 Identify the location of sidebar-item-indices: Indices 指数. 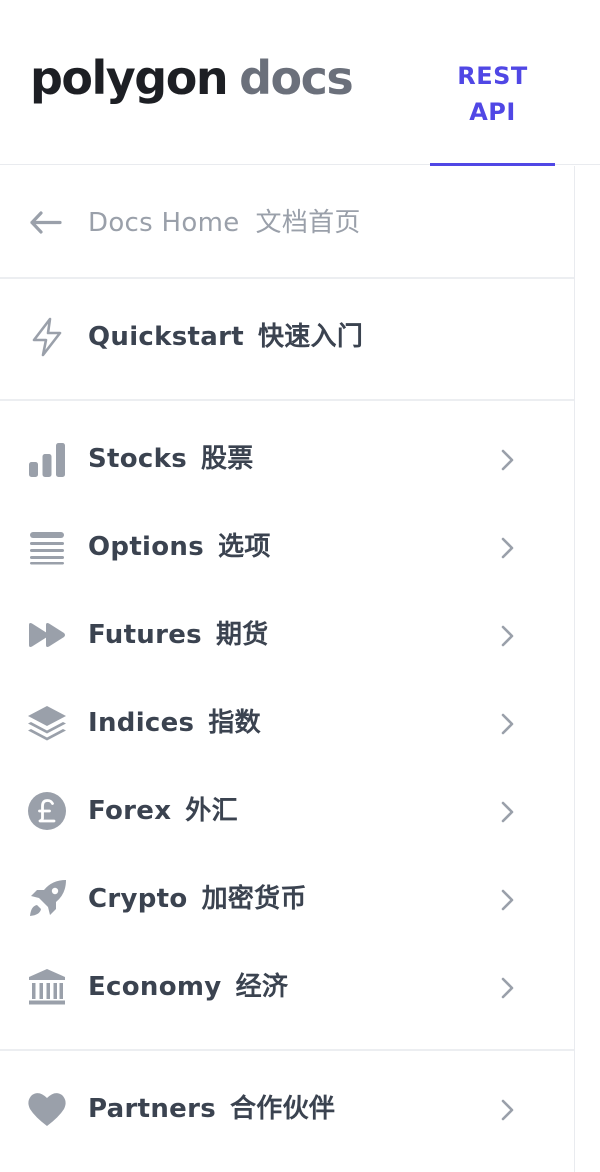
(287, 722).